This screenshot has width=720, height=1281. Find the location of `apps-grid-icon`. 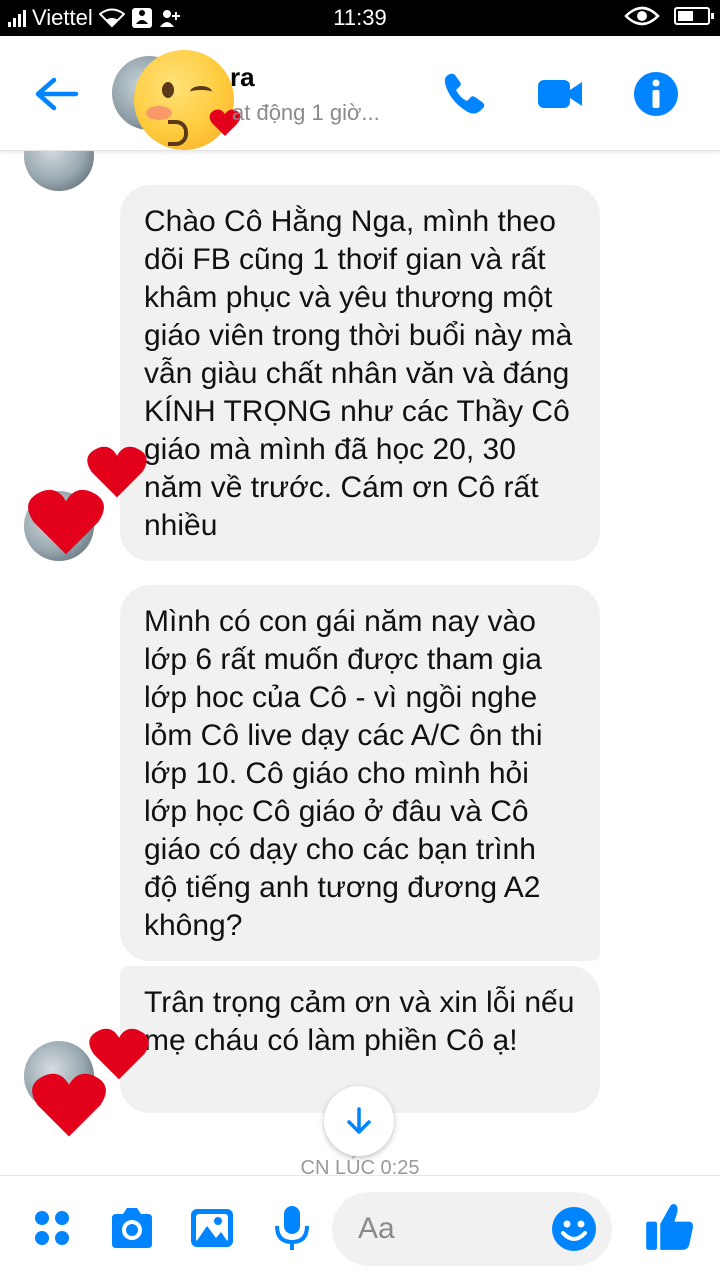

apps-grid-icon is located at coordinates (52, 1228).